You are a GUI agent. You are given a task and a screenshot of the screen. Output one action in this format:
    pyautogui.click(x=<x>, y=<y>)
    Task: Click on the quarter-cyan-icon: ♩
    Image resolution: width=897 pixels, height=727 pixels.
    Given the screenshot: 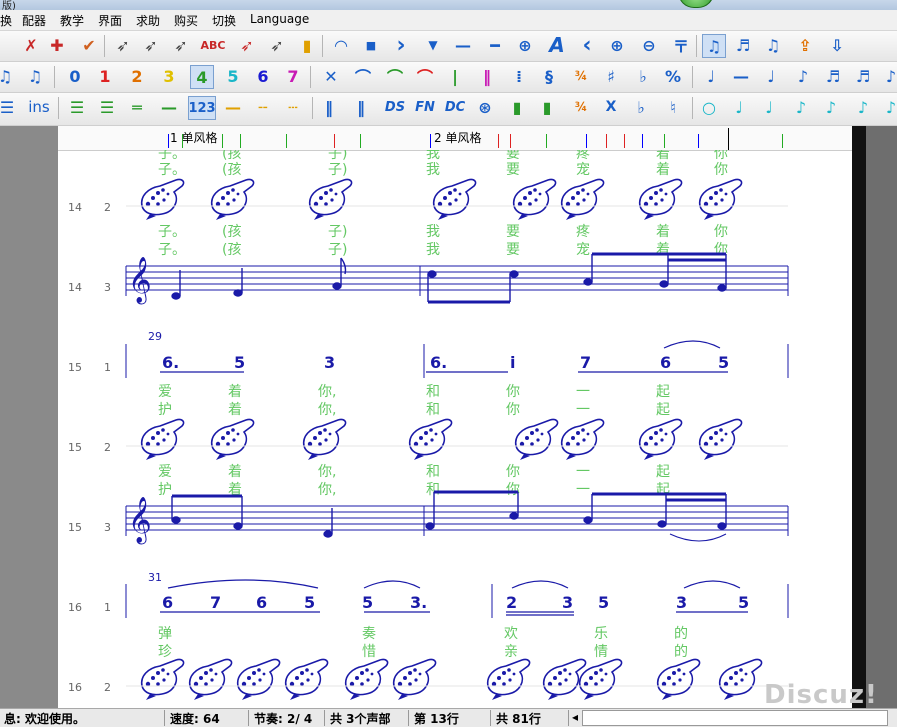 What is the action you would take?
    pyautogui.click(x=739, y=107)
    